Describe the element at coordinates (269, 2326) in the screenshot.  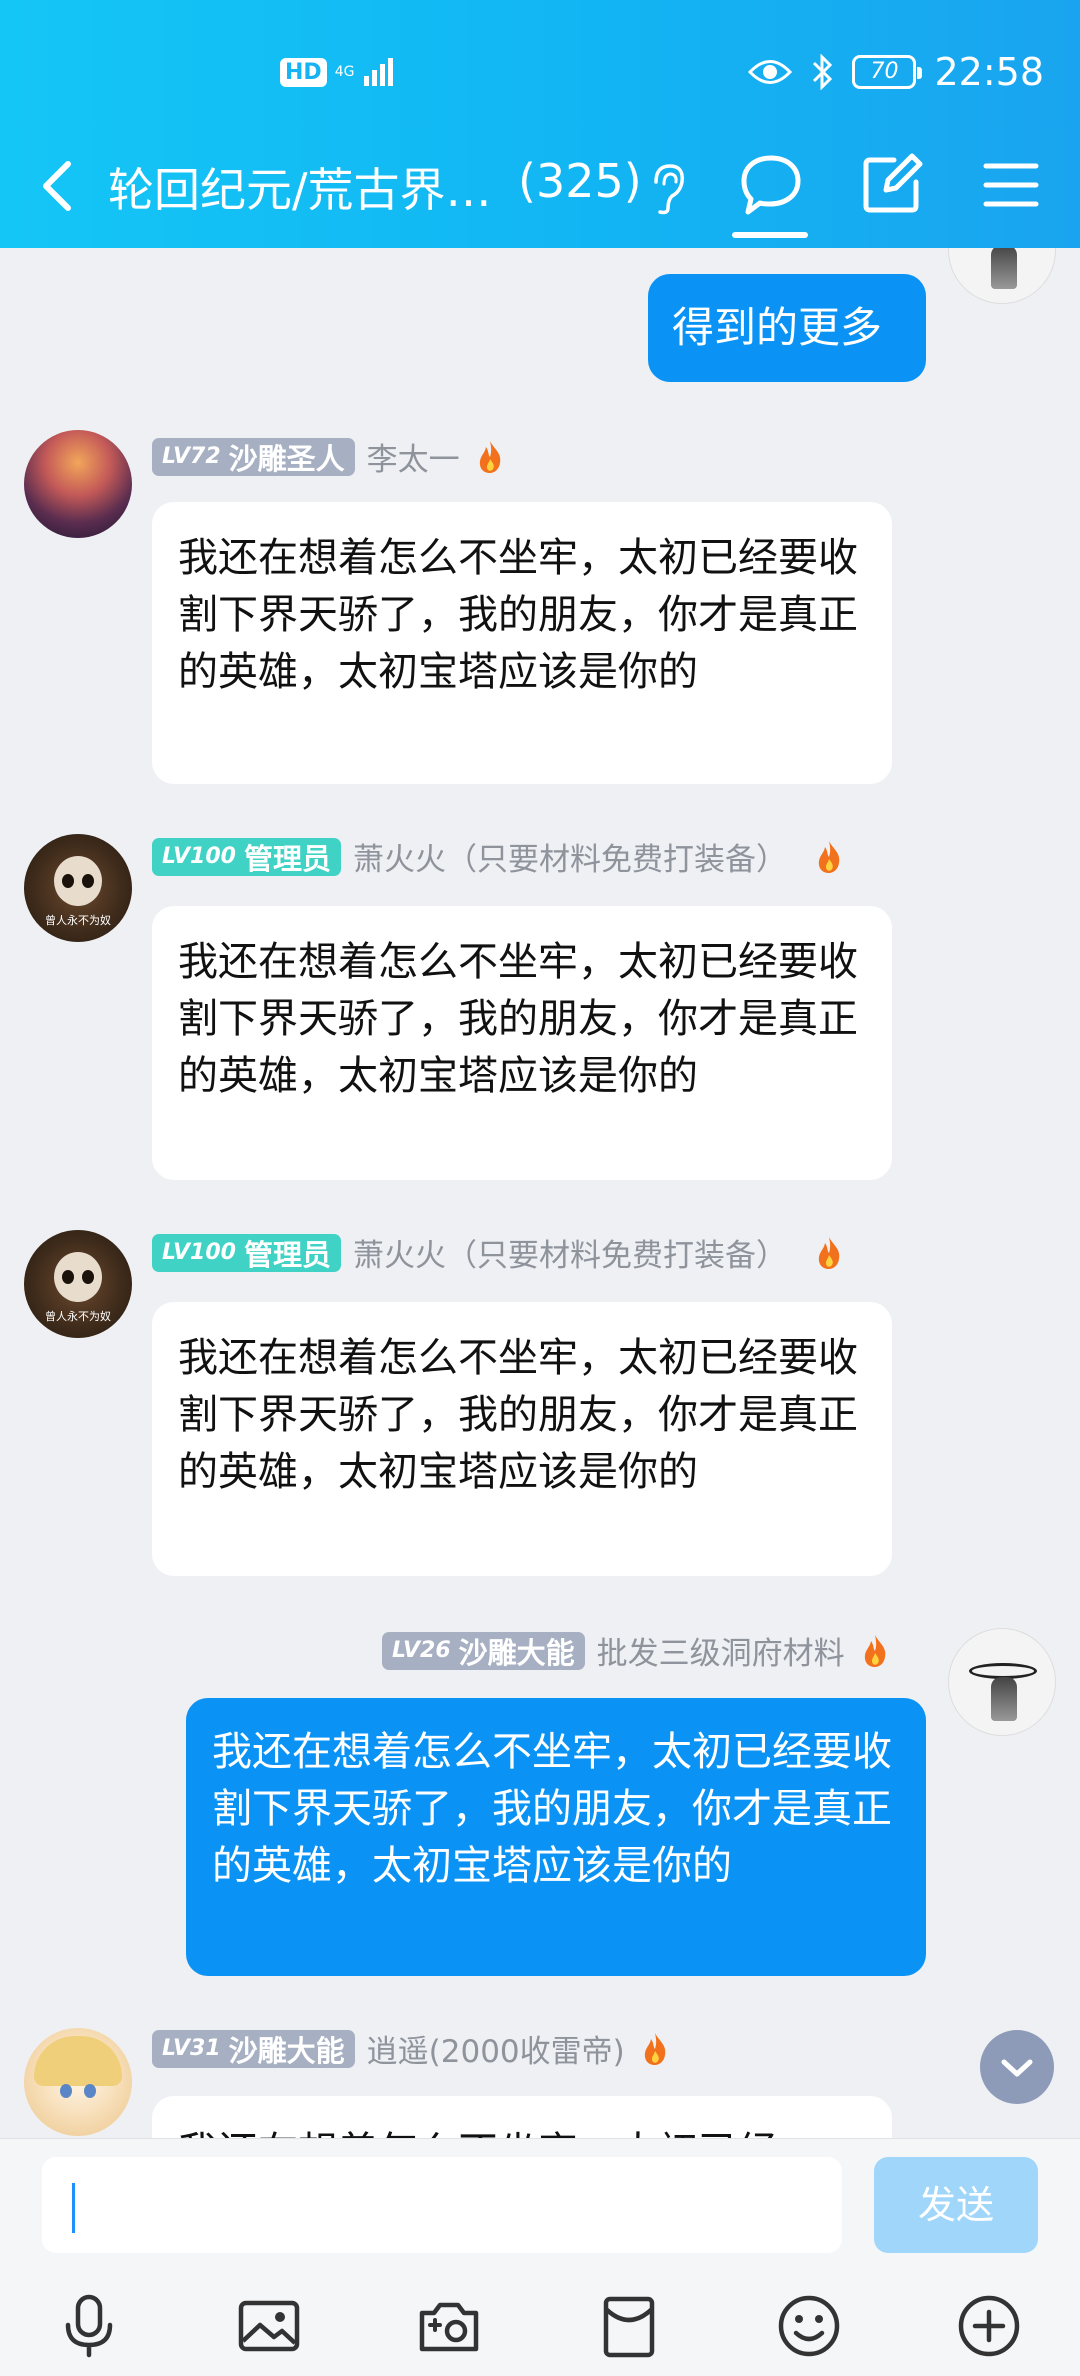
I see `image-icon` at that location.